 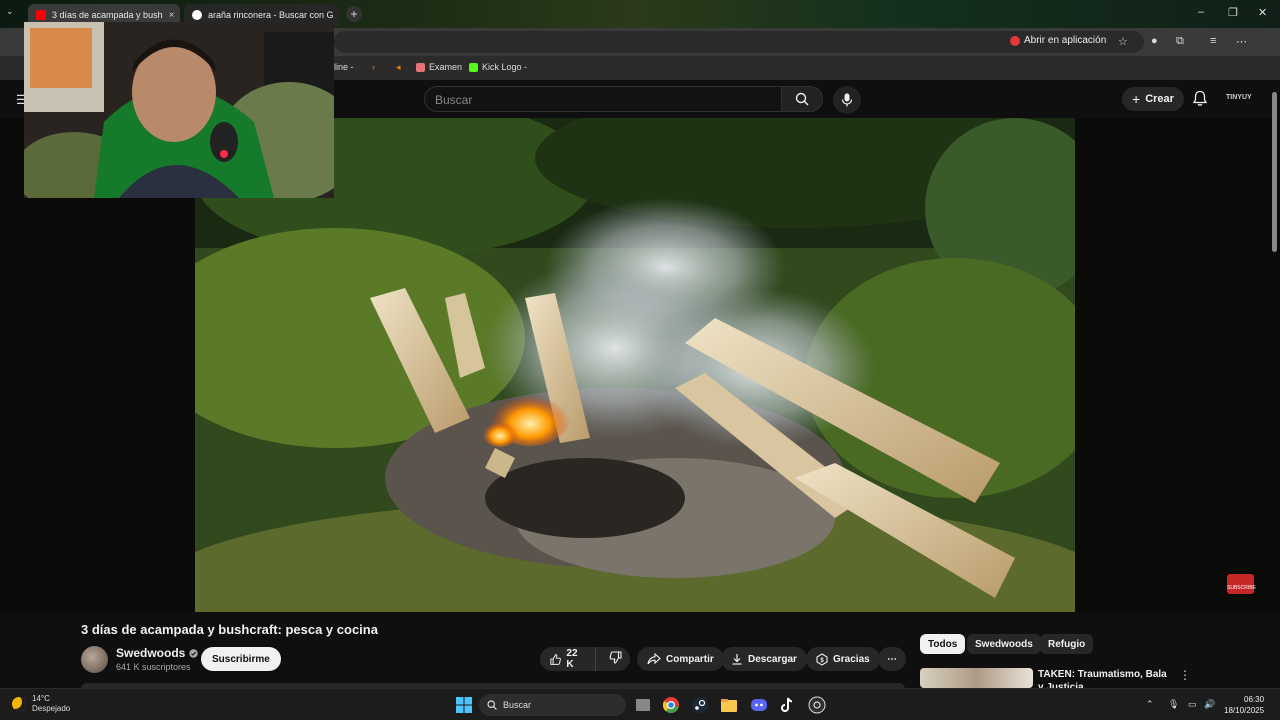 What do you see at coordinates (19, 704) in the screenshot?
I see `moon-weather-icon` at bounding box center [19, 704].